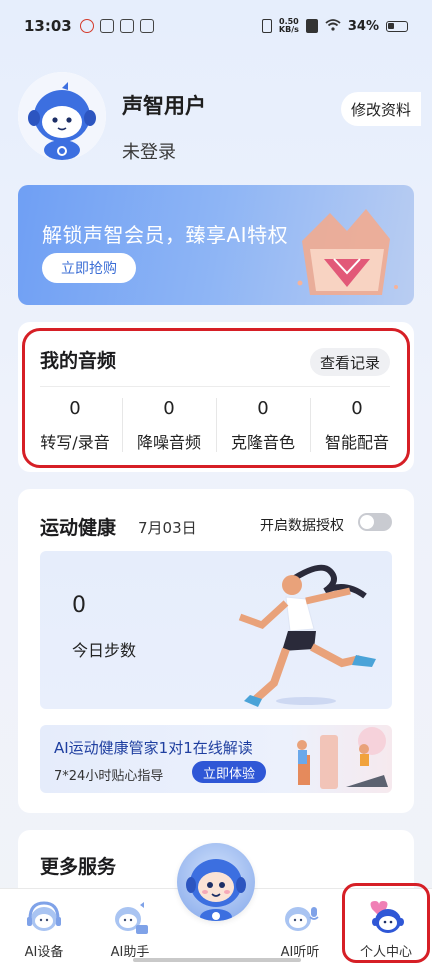  What do you see at coordinates (44, 916) in the screenshot?
I see `headphone-mascot-icon` at bounding box center [44, 916].